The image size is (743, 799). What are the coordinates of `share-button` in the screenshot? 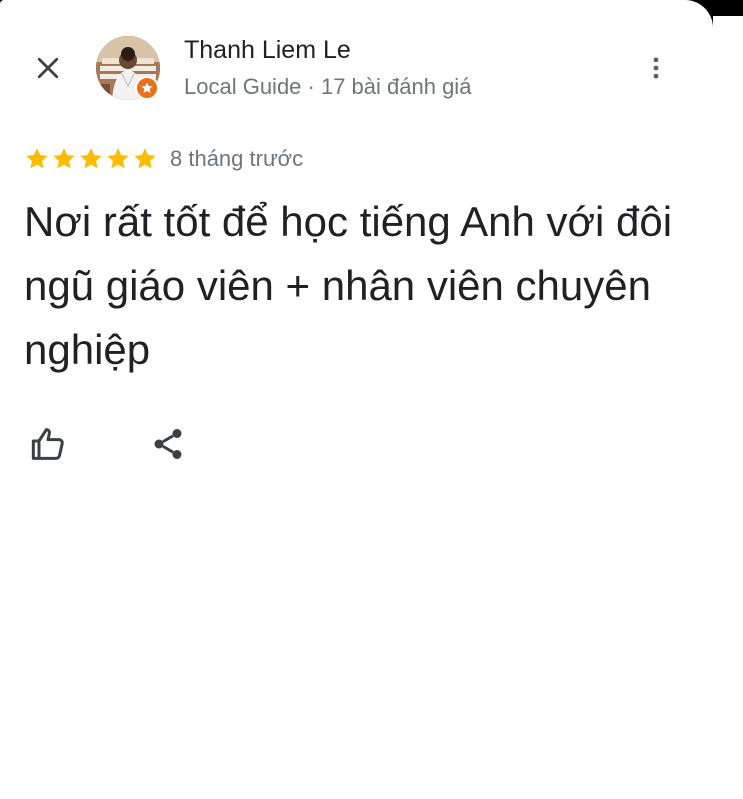 It's located at (168, 444).